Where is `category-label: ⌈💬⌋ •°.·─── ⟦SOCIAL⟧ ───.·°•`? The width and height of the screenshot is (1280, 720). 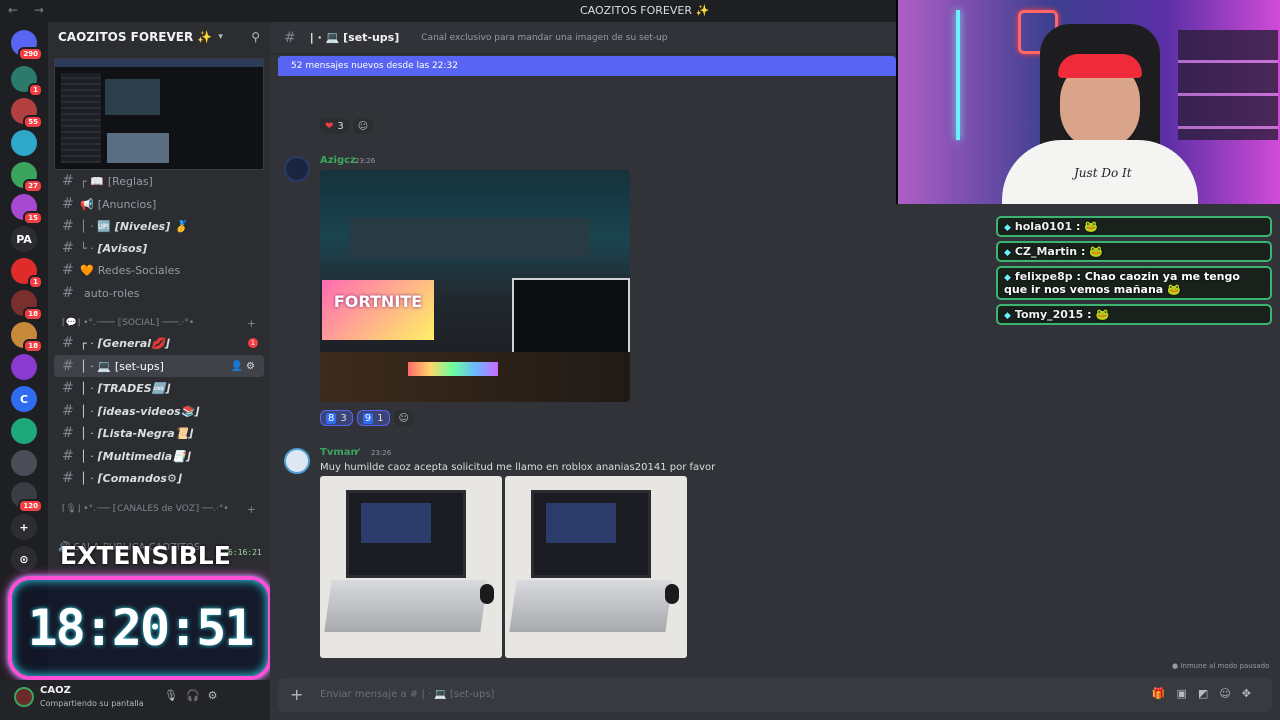
category-label: ⌈💬⌋ •°.·─── ⟦SOCIAL⟧ ───.·°• is located at coordinates (128, 323).